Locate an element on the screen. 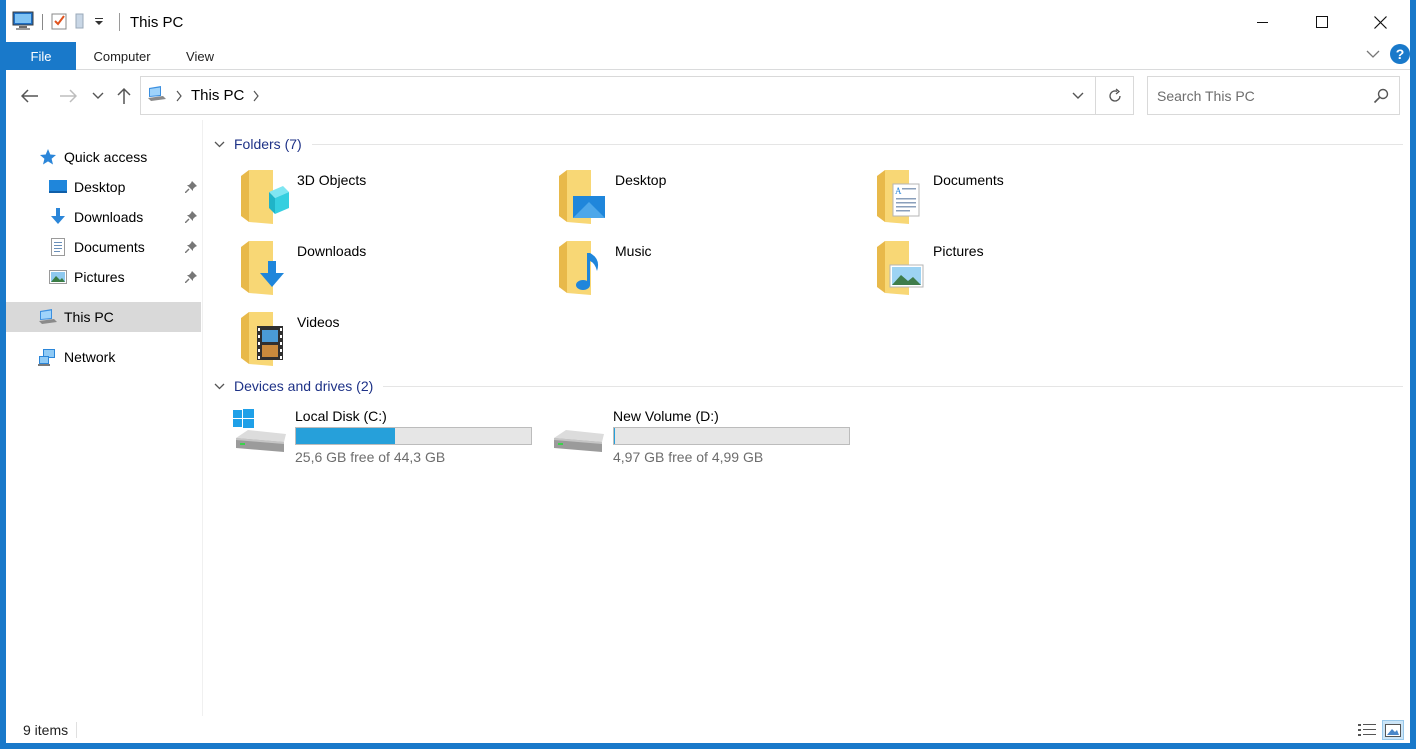 The width and height of the screenshot is (1416, 749). forward-button is located at coordinates (68, 96).